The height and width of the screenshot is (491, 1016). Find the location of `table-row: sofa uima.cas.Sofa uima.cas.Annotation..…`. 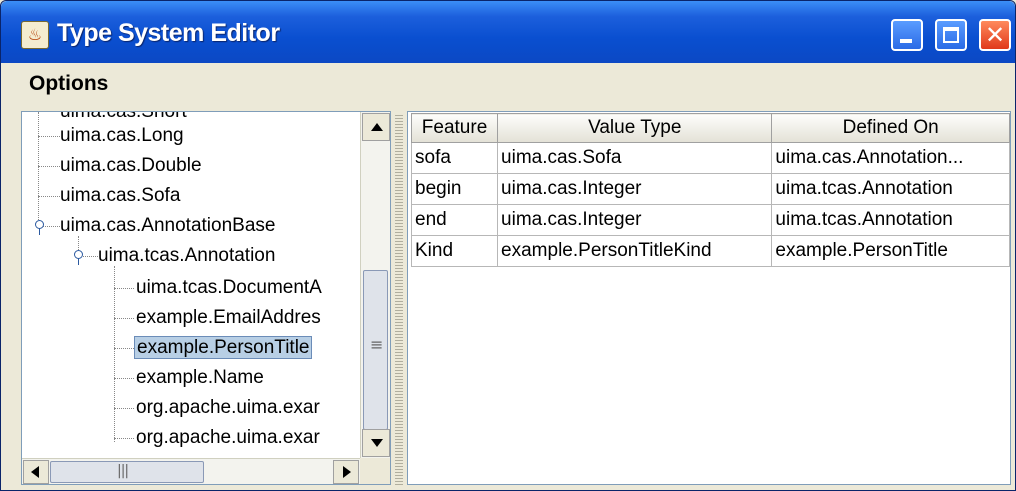

table-row: sofa uima.cas.Sofa uima.cas.Annotation..… is located at coordinates (710, 158).